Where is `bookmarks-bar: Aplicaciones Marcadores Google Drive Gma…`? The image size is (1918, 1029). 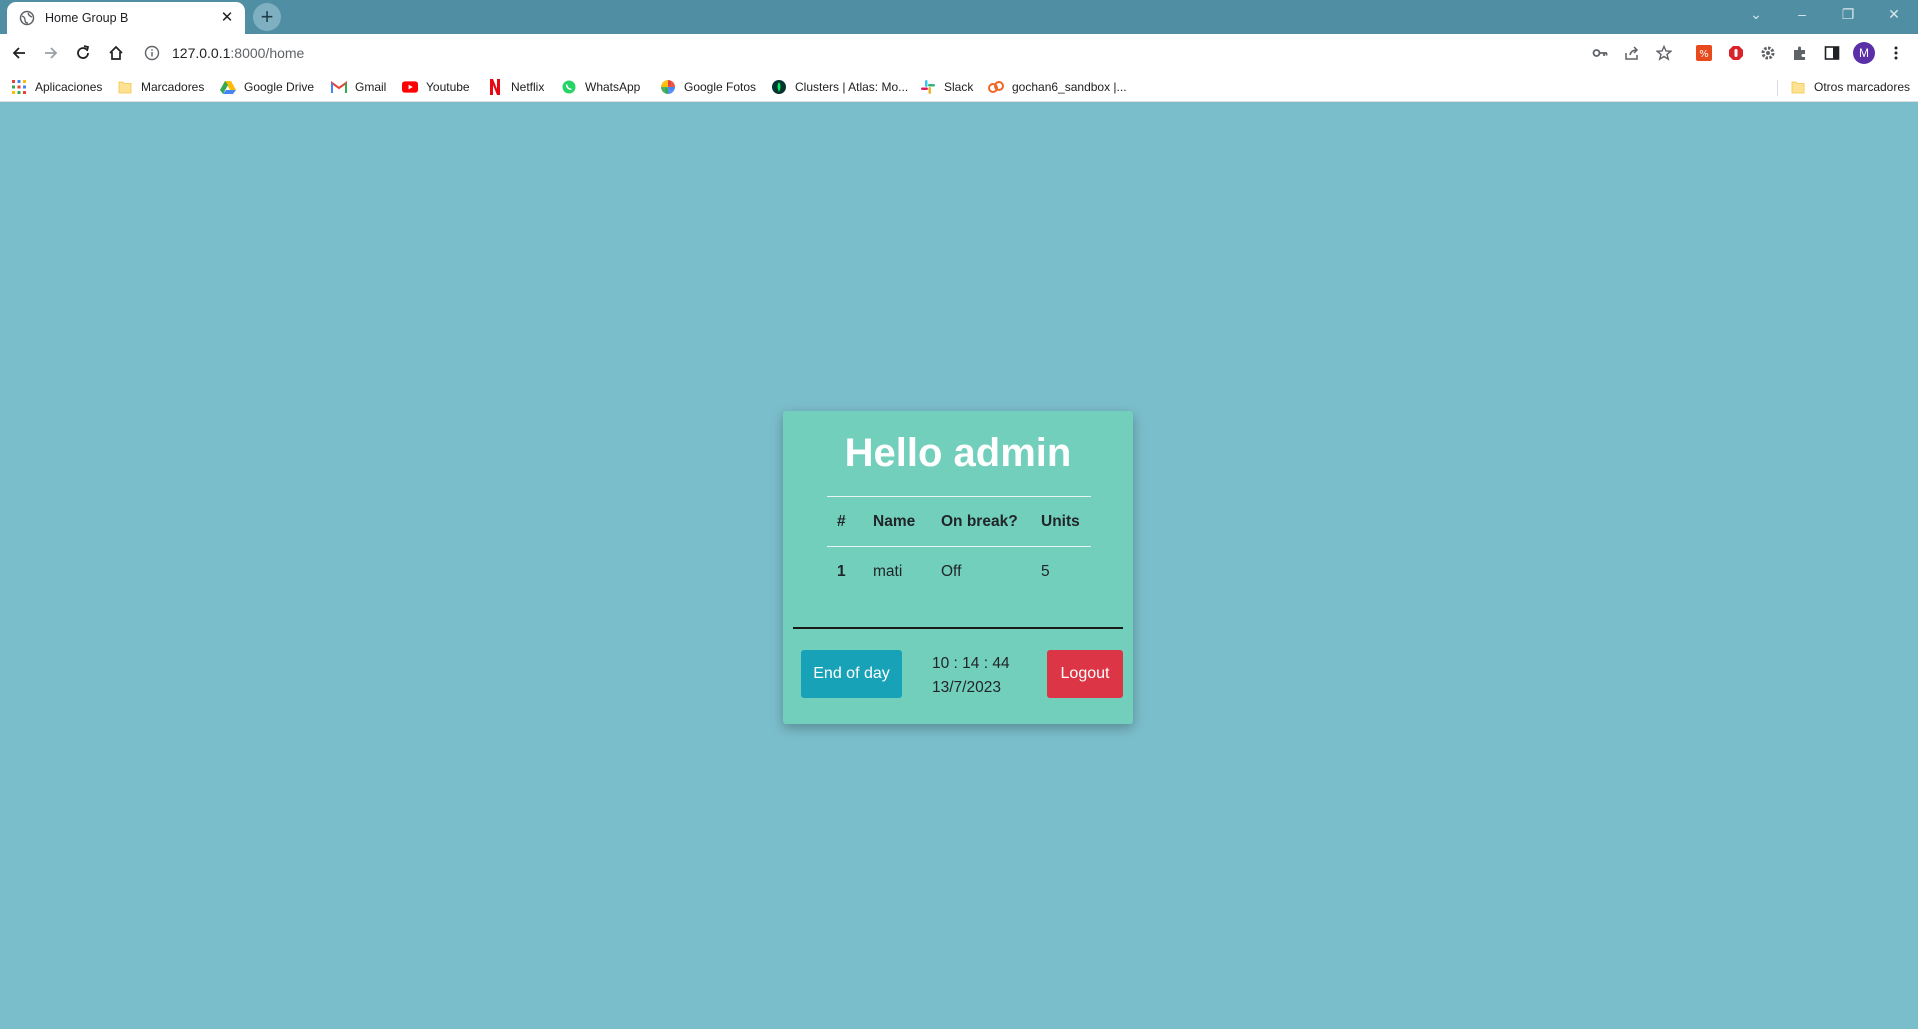 bookmarks-bar: Aplicaciones Marcadores Google Drive Gma… is located at coordinates (959, 87).